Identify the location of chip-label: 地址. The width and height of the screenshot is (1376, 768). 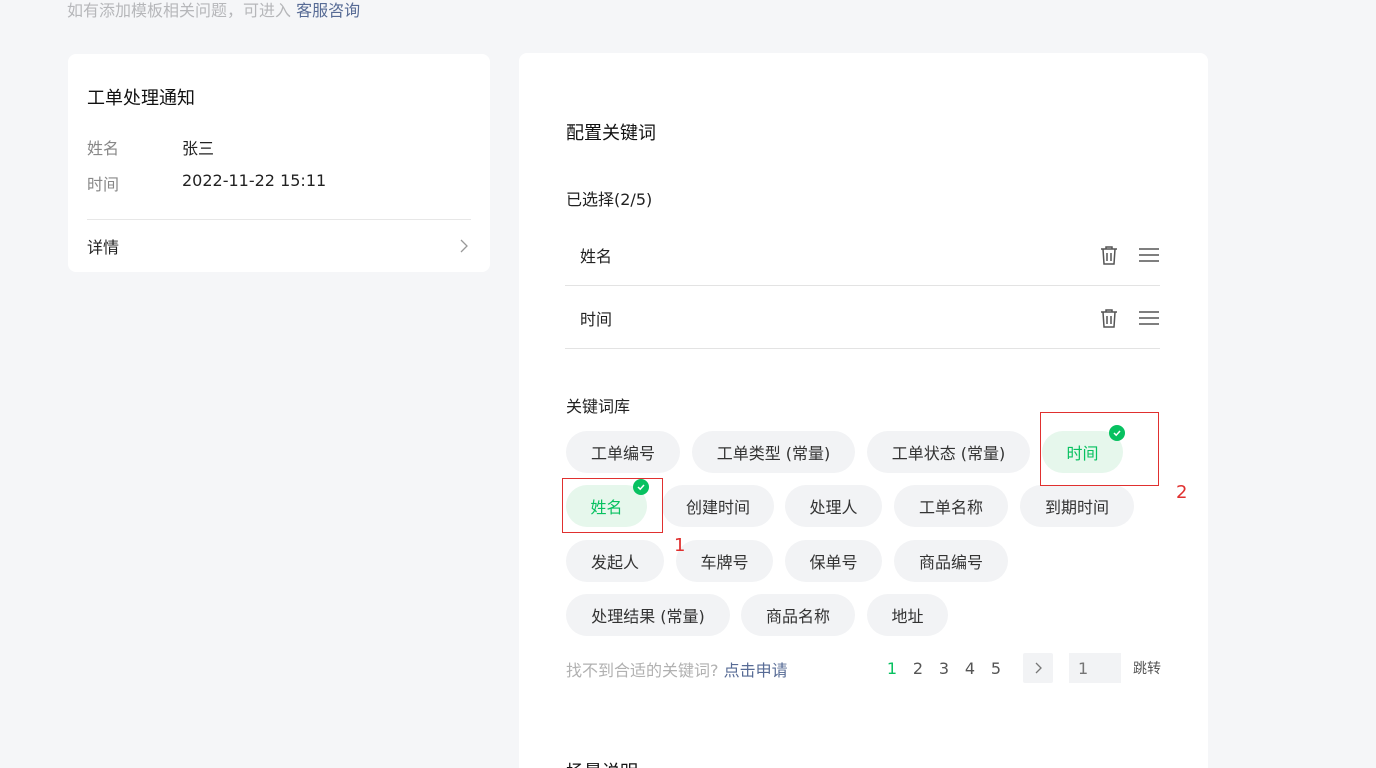
(907, 616).